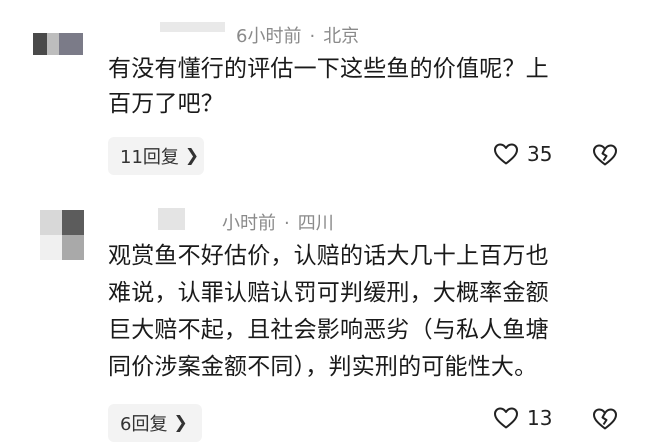  I want to click on comment-time: 小时前, so click(249, 223).